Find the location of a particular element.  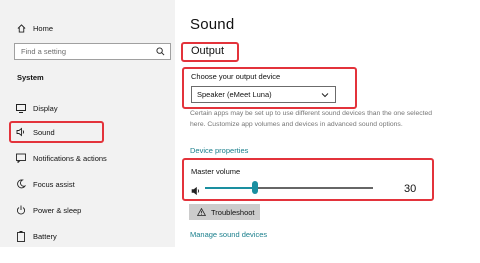

page-title: Sound is located at coordinates (212, 24).